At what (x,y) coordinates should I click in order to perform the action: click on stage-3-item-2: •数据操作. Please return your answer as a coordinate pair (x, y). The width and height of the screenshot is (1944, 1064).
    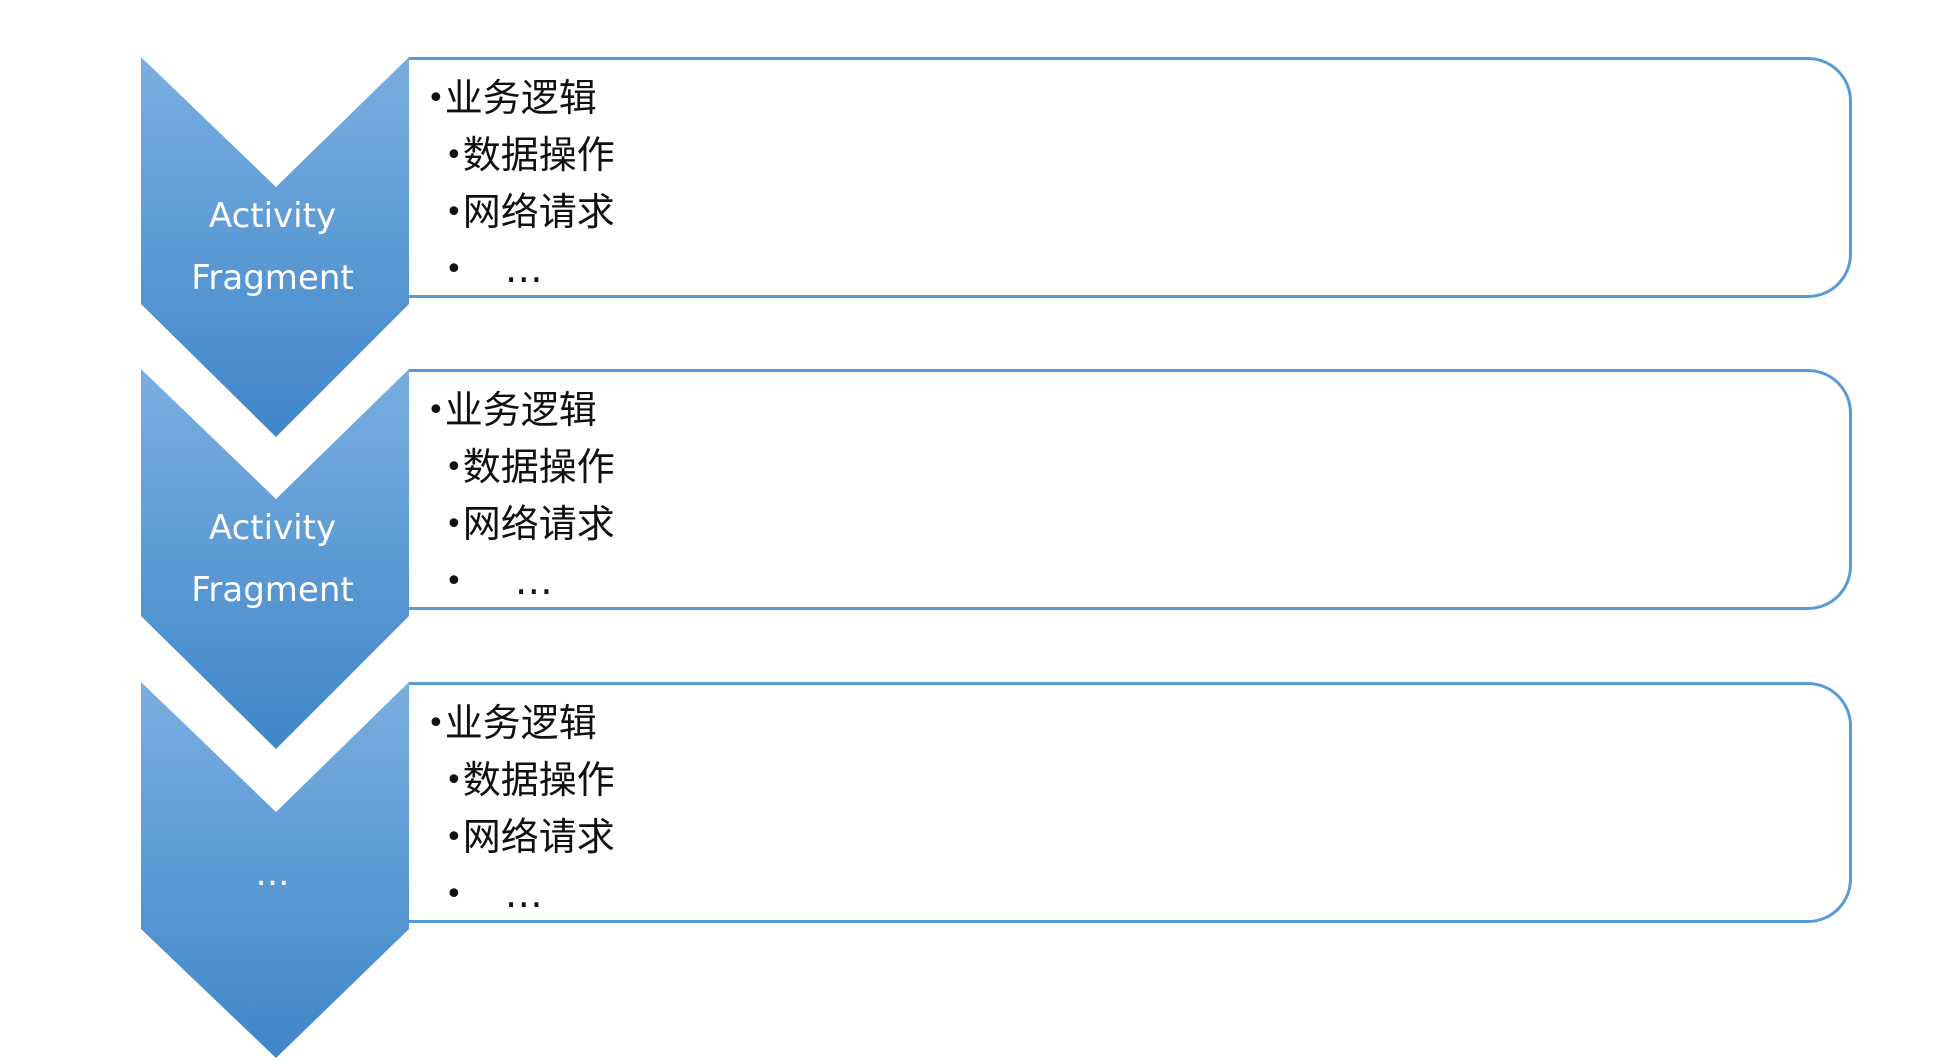
    Looking at the image, I should click on (530, 780).